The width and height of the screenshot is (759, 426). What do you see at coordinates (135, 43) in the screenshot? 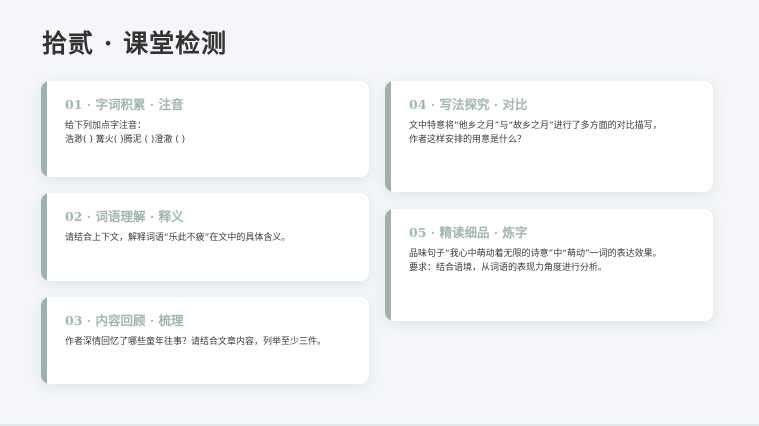
I see `page-title: 拾贰 · 课堂检测` at bounding box center [135, 43].